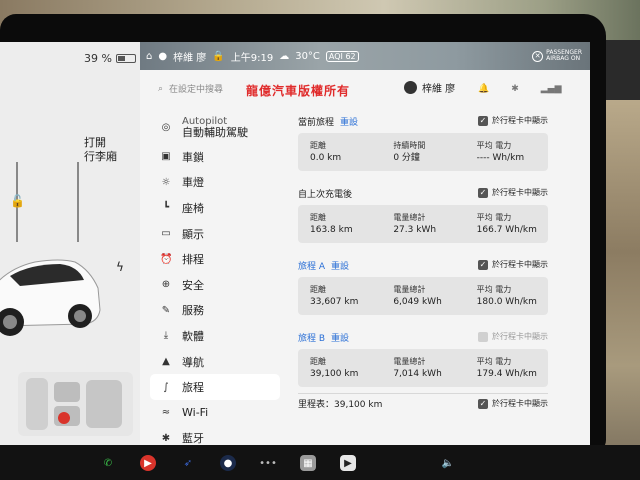 This screenshot has height=480, width=640. I want to click on bluetooth-icon: ✱, so click(166, 438).